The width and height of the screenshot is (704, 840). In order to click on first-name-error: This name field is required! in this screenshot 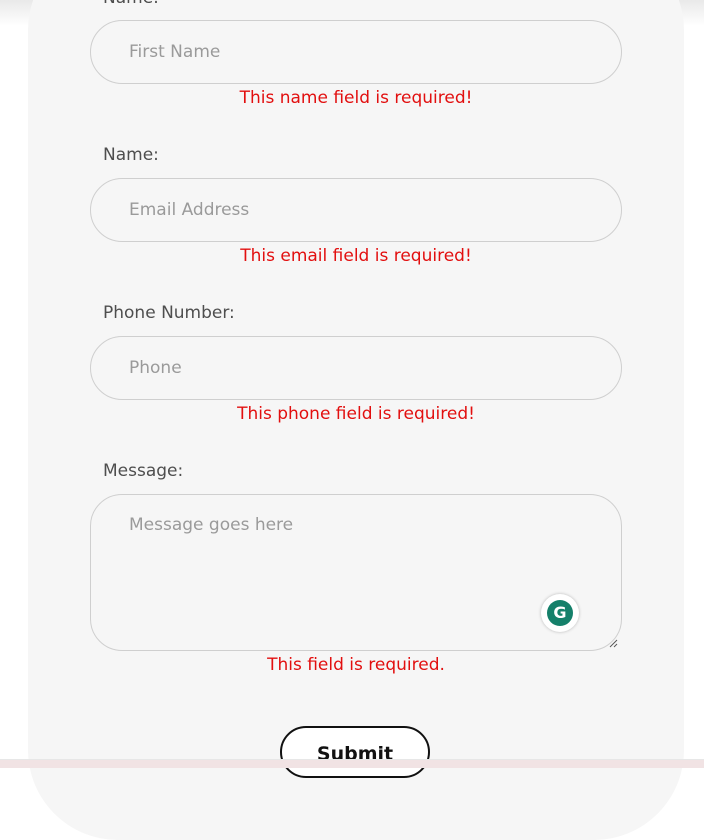, I will do `click(356, 98)`.